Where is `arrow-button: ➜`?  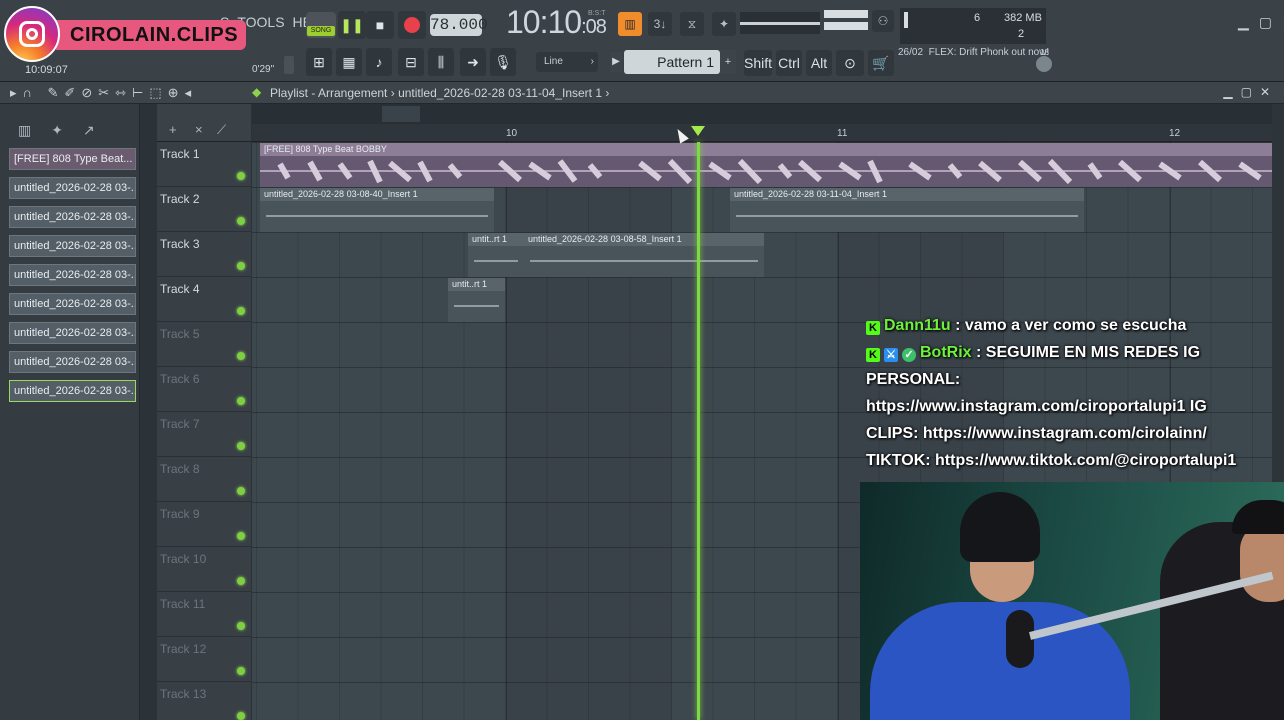
arrow-button: ➜ is located at coordinates (473, 62).